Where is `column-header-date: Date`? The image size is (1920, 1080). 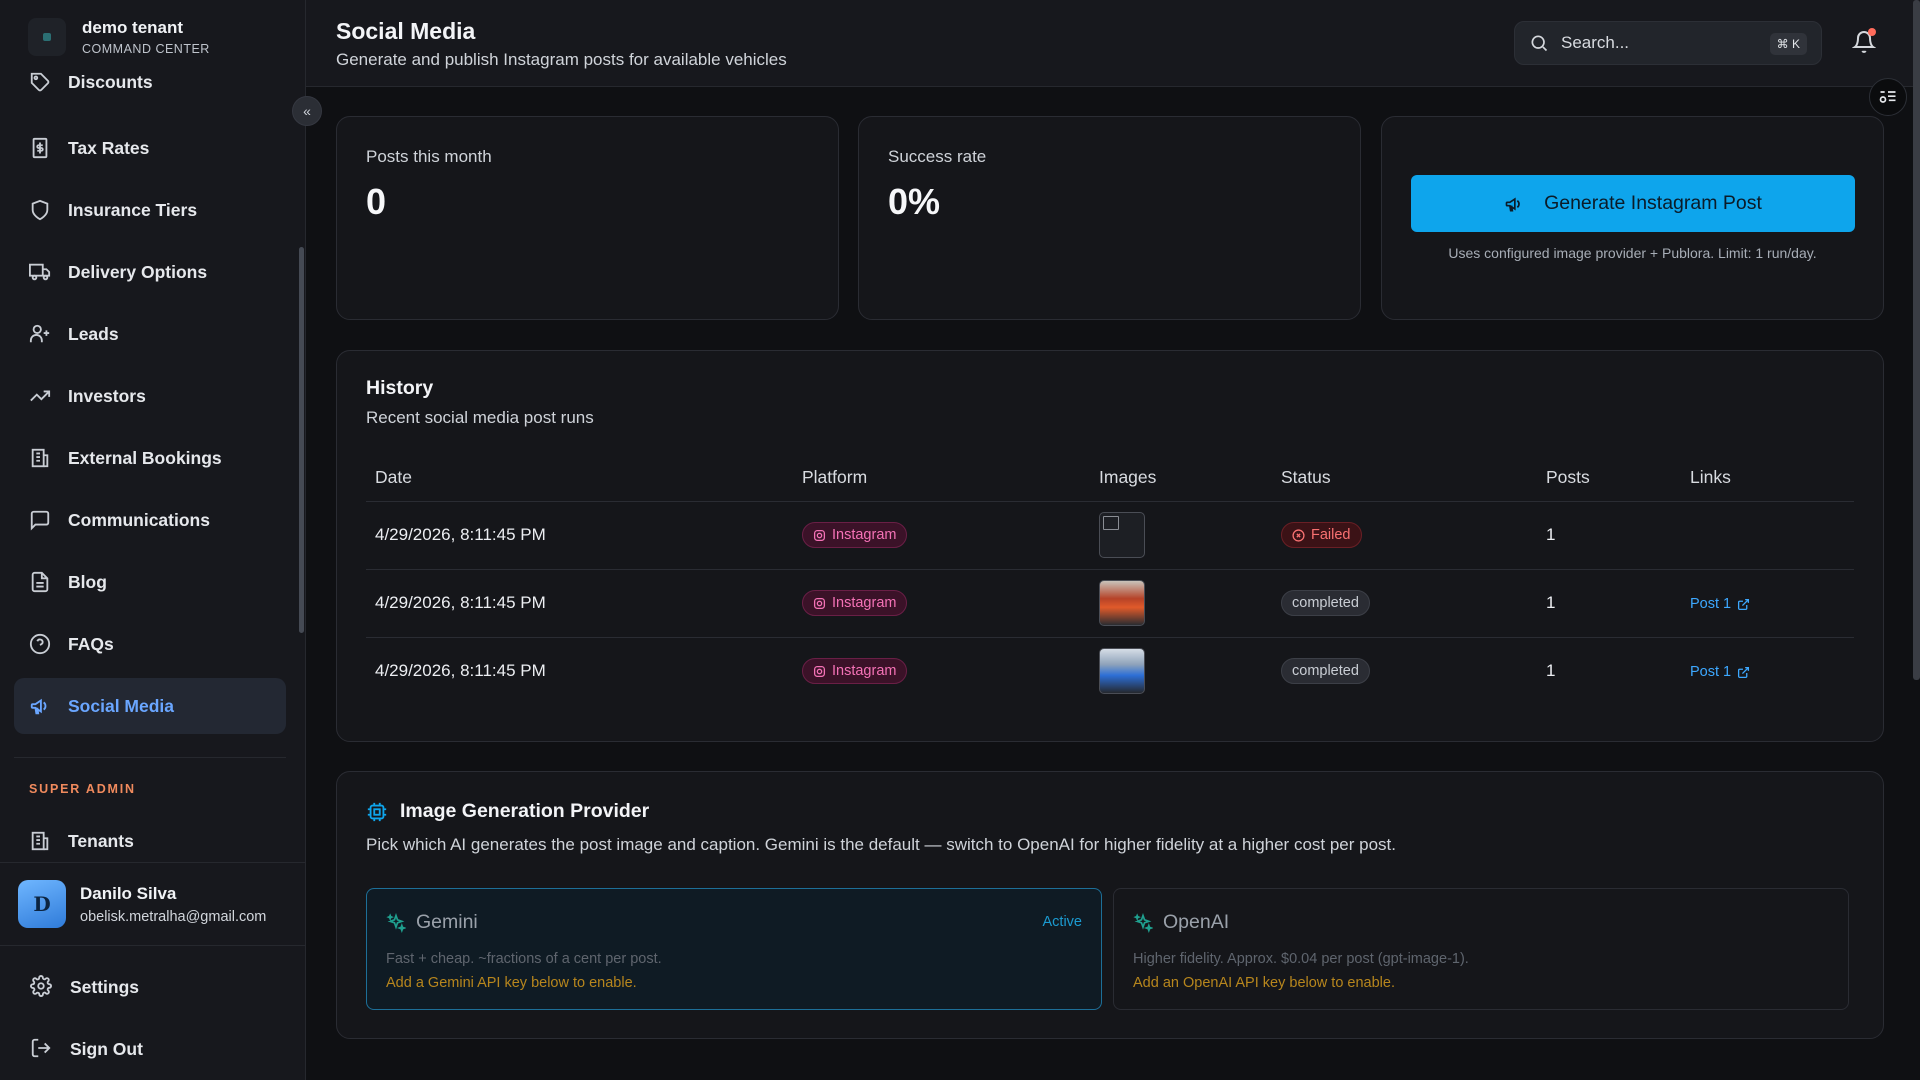 column-header-date: Date is located at coordinates (579, 478).